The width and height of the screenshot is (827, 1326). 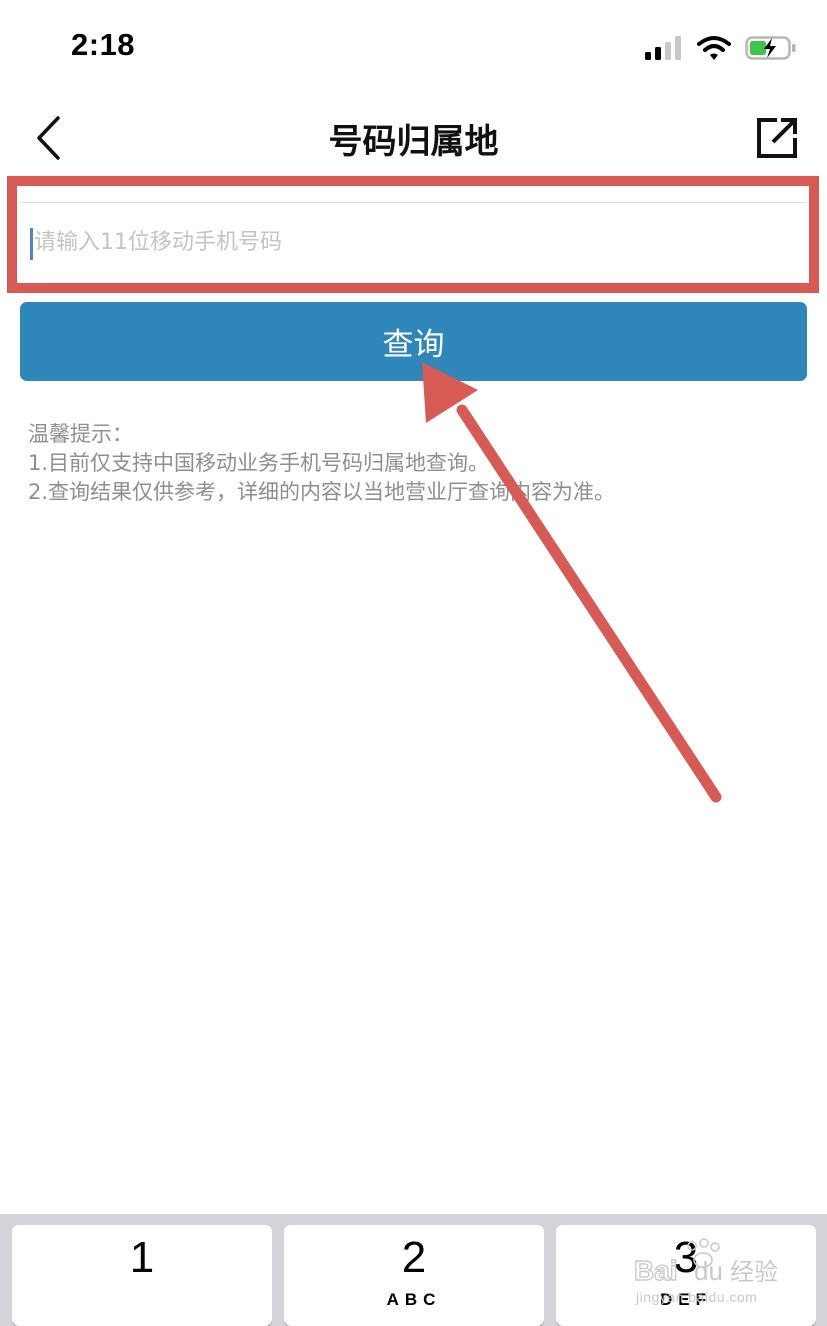 I want to click on key-digit: 1, so click(x=142, y=1257).